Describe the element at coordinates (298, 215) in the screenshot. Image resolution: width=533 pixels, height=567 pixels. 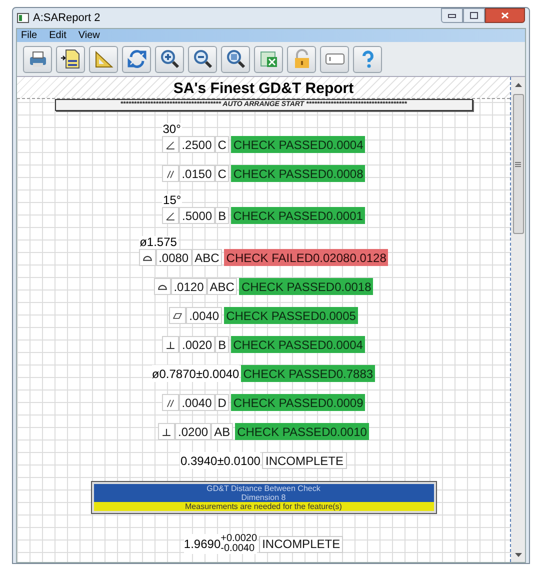
I see `check-passed-label: CHECK PASSED0.0001` at that location.